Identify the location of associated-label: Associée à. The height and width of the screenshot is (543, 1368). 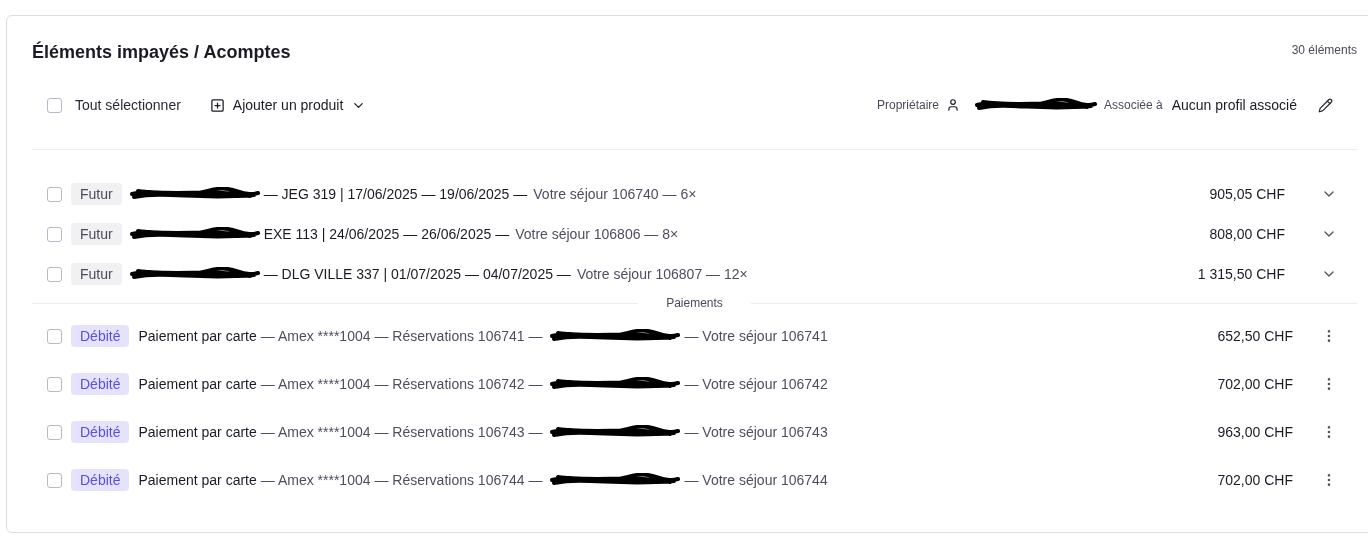
(1133, 105).